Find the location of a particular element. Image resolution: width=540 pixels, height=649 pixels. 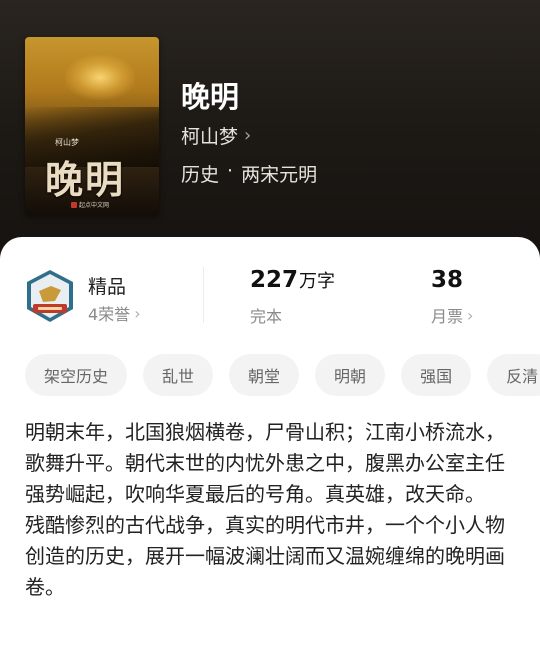

quality-badge-icon is located at coordinates (50, 296).